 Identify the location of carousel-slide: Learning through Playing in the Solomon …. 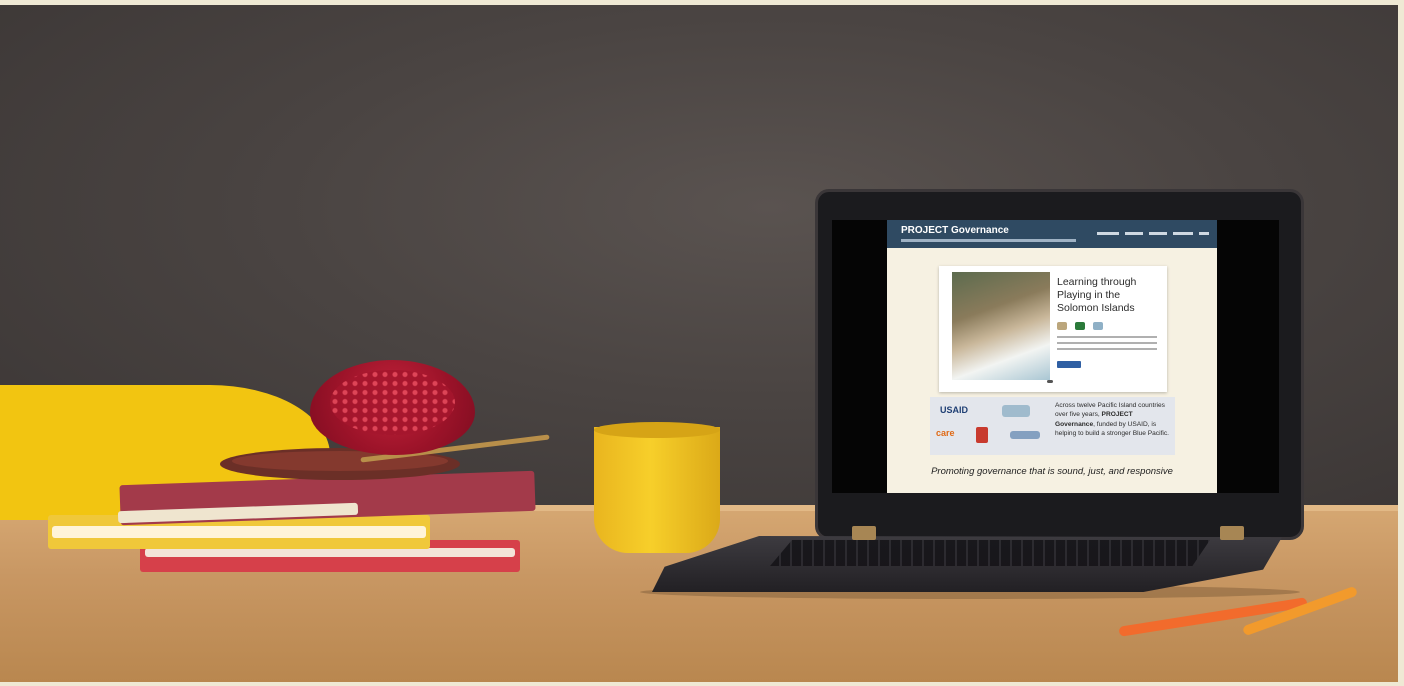
(1053, 329).